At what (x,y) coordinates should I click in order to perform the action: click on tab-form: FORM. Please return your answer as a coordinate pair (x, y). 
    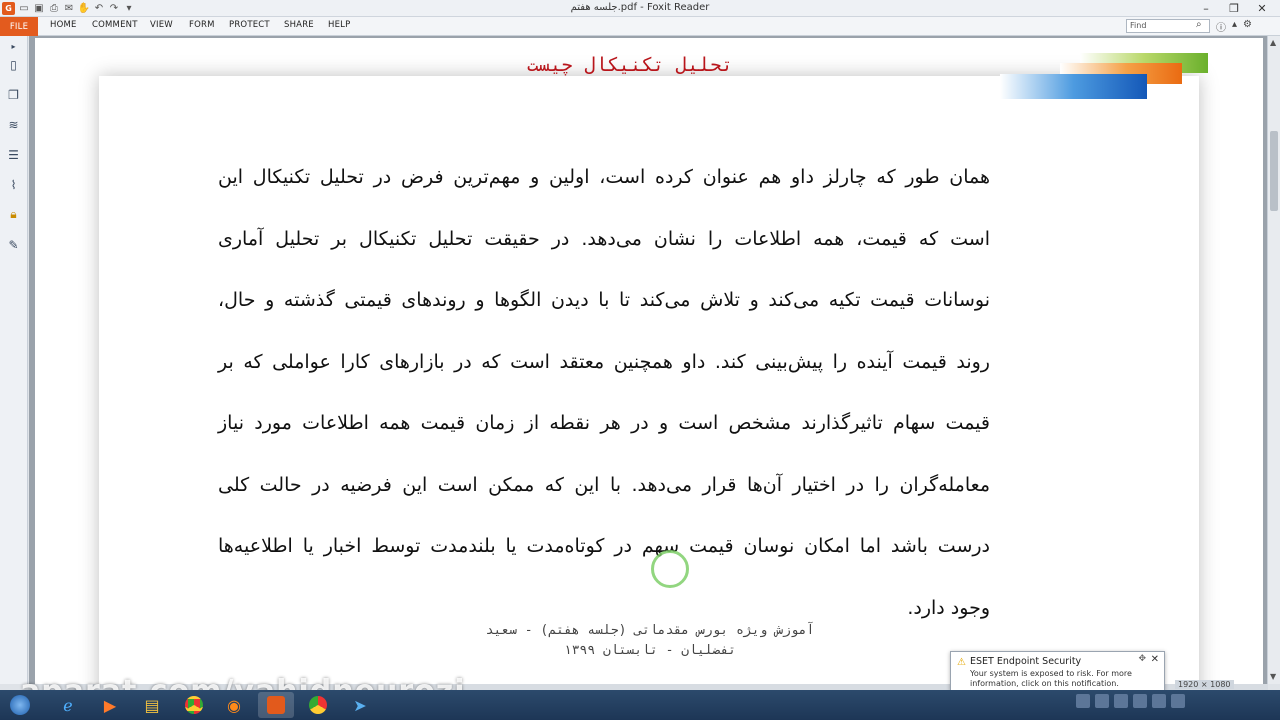
    Looking at the image, I should click on (202, 25).